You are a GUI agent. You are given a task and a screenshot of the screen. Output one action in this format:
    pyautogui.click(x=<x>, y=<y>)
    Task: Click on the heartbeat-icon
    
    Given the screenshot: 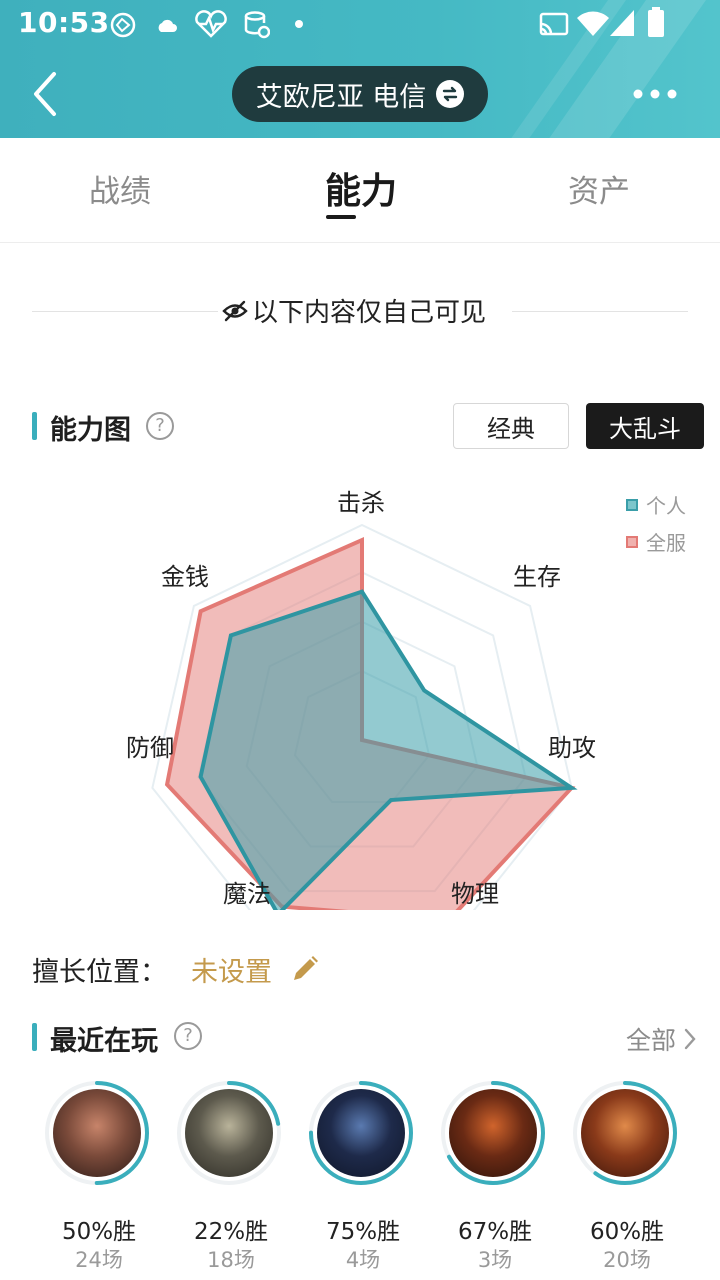 What is the action you would take?
    pyautogui.click(x=211, y=24)
    